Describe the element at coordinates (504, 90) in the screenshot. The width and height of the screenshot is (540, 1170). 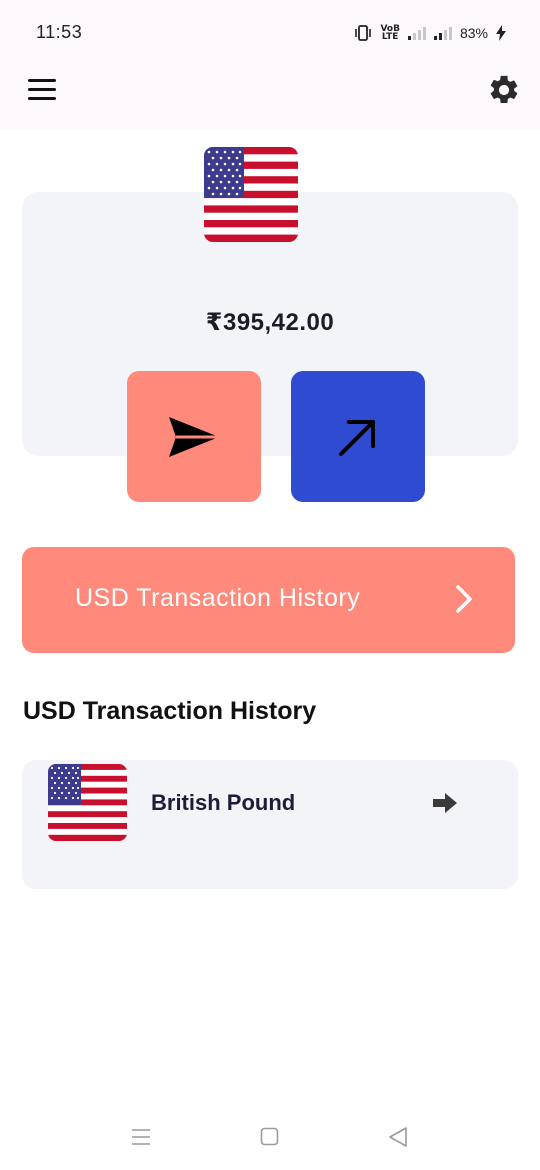
I see `gear-icon` at that location.